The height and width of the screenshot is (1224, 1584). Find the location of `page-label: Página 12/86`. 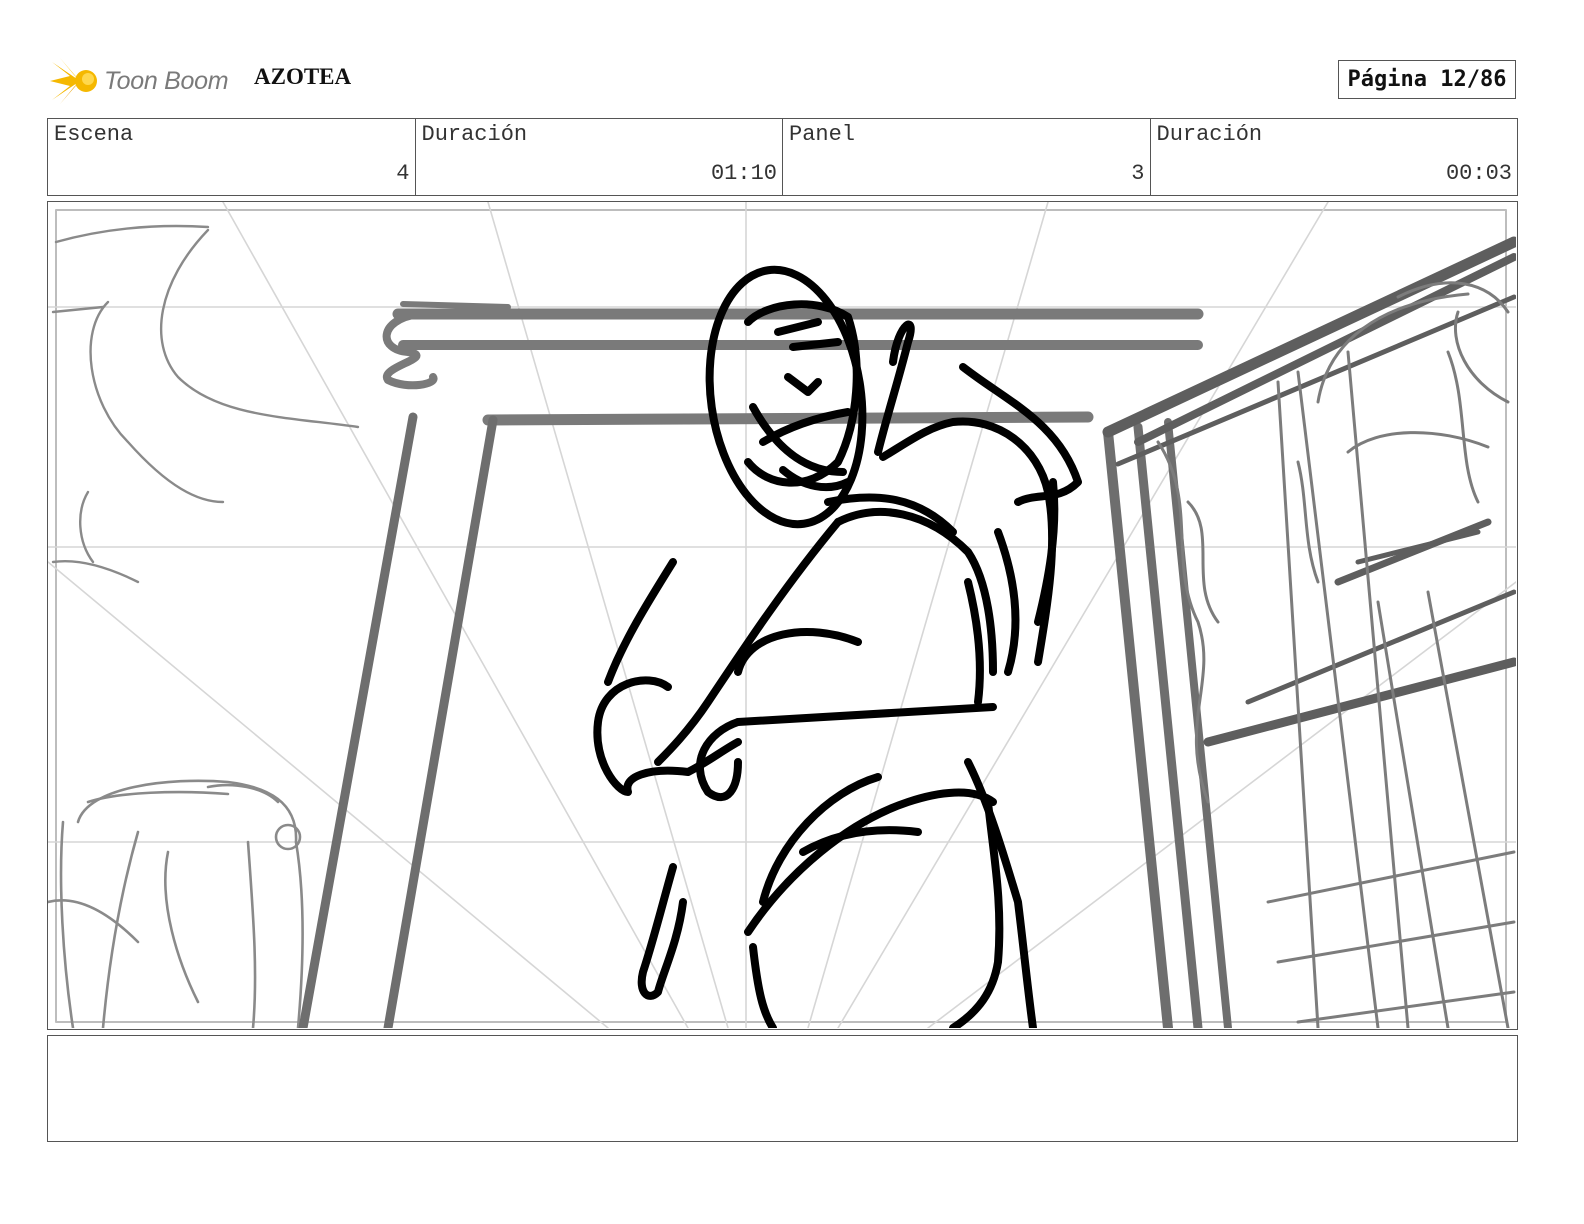

page-label: Página 12/86 is located at coordinates (1427, 79).